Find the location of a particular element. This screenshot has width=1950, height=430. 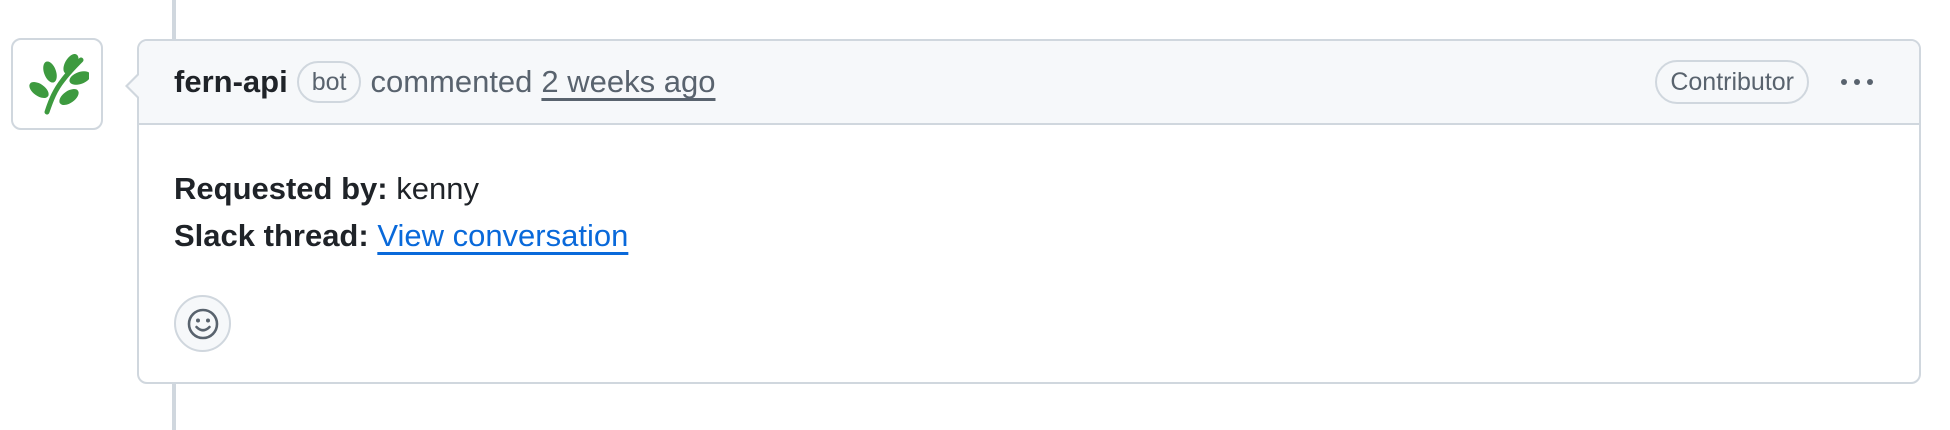

requested-by-label: Requested by: is located at coordinates (281, 188).